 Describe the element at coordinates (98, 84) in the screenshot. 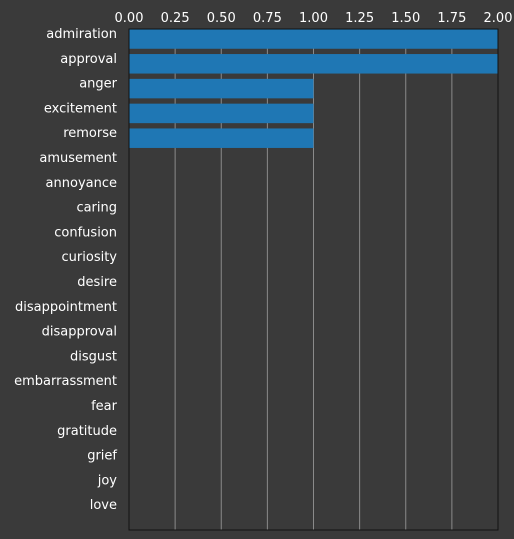

I see `category-label-anger: anger` at that location.